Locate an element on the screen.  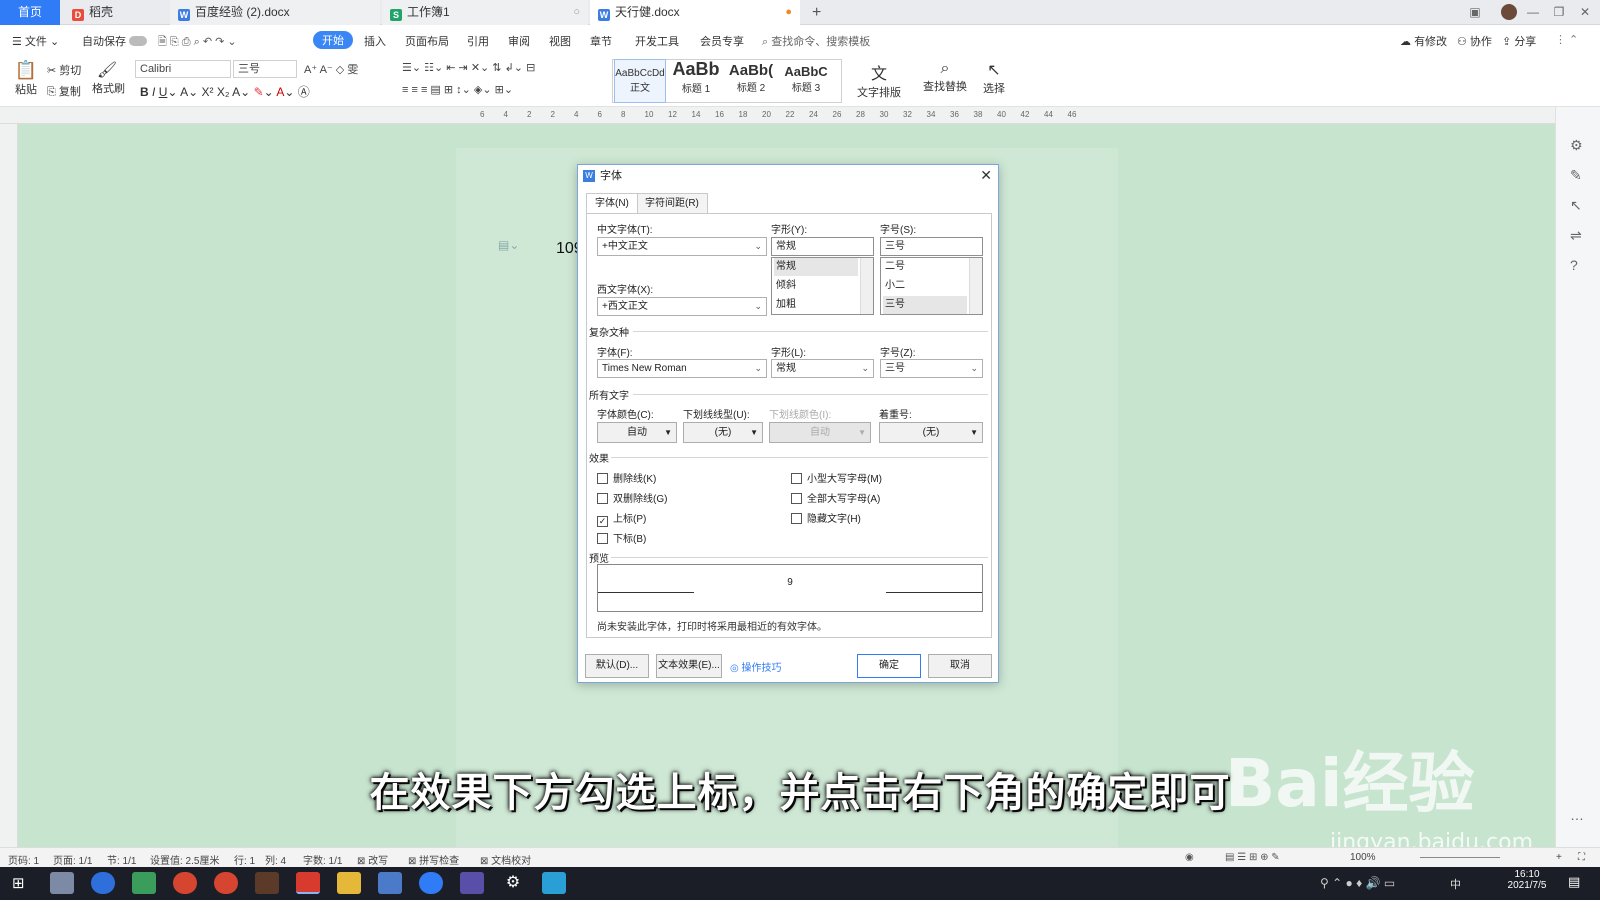
strikethrough-checkbox: 删除线(K) is located at coordinates (626, 477).